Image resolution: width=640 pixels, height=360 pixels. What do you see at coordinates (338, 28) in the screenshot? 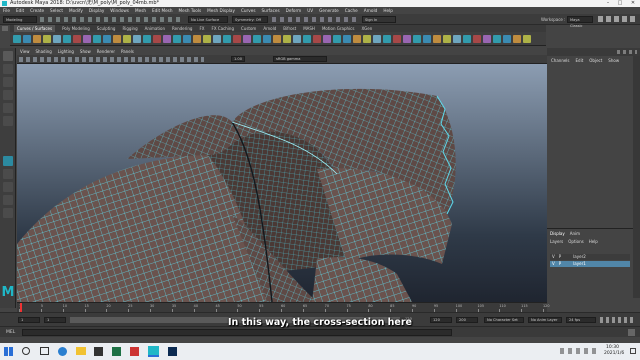
I see `shelf-tab: Motion Graphics` at bounding box center [338, 28].